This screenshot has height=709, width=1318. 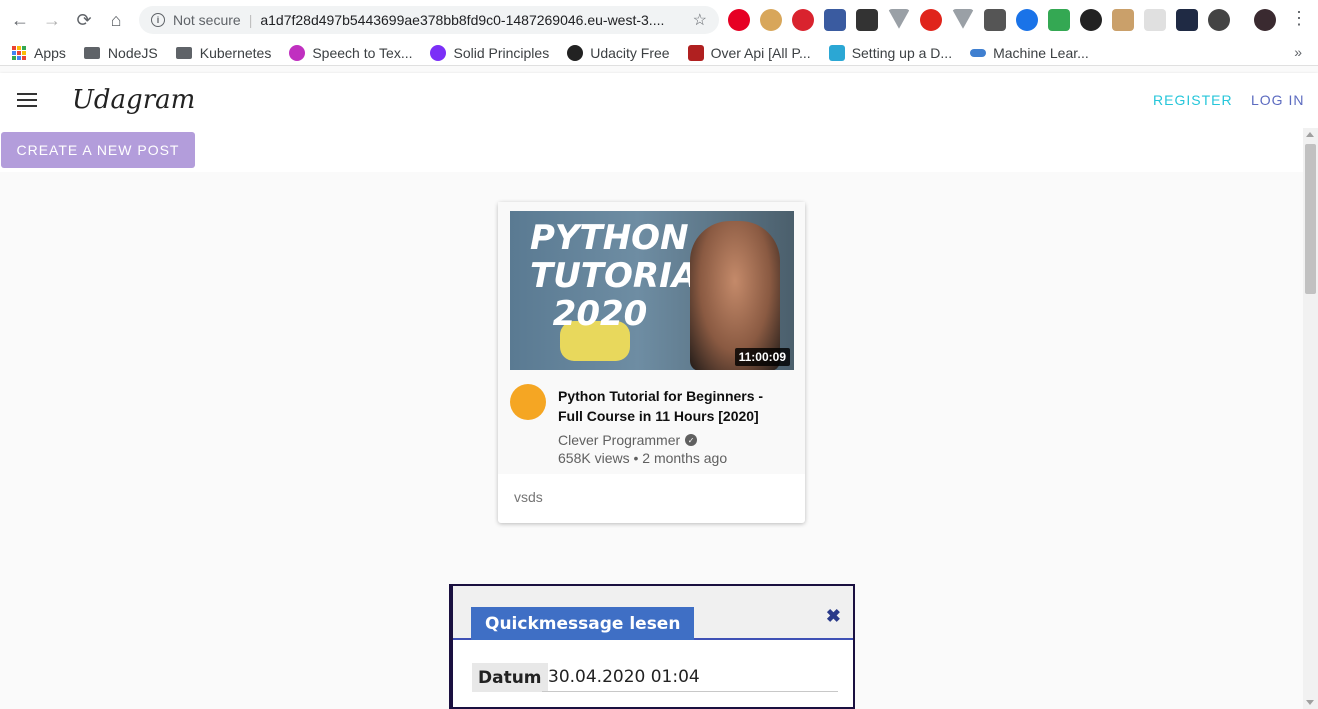 I want to click on bookmark-label: Solid Principles, so click(x=501, y=52).